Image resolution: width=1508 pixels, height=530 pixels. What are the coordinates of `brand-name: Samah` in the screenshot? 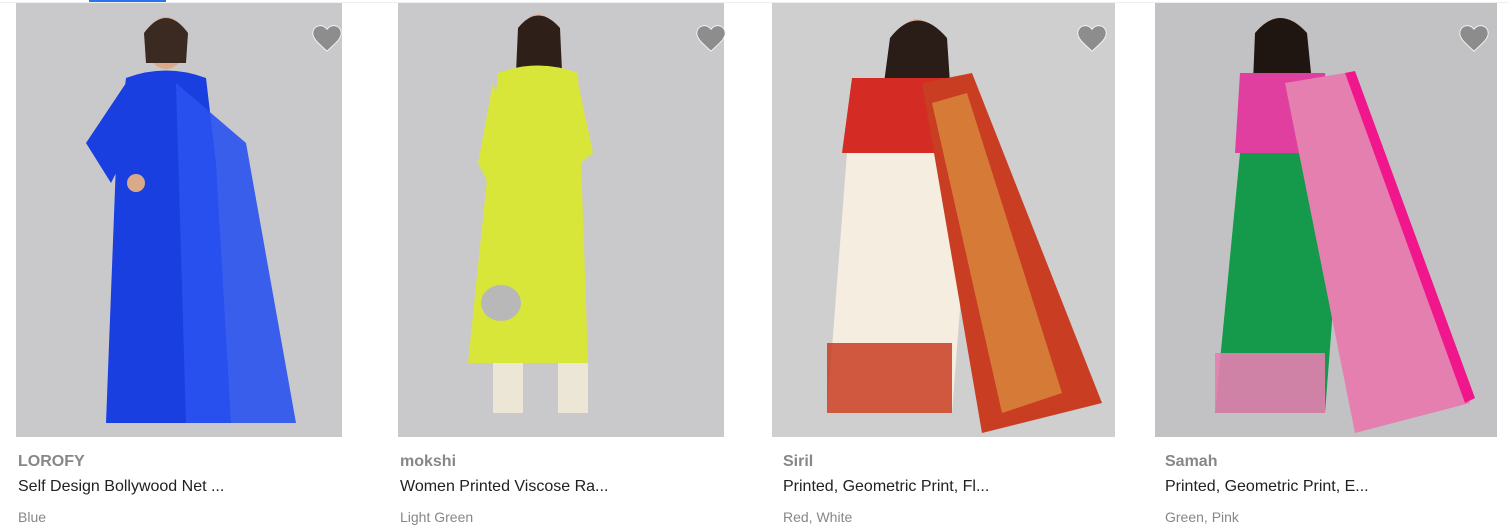 It's located at (1191, 462).